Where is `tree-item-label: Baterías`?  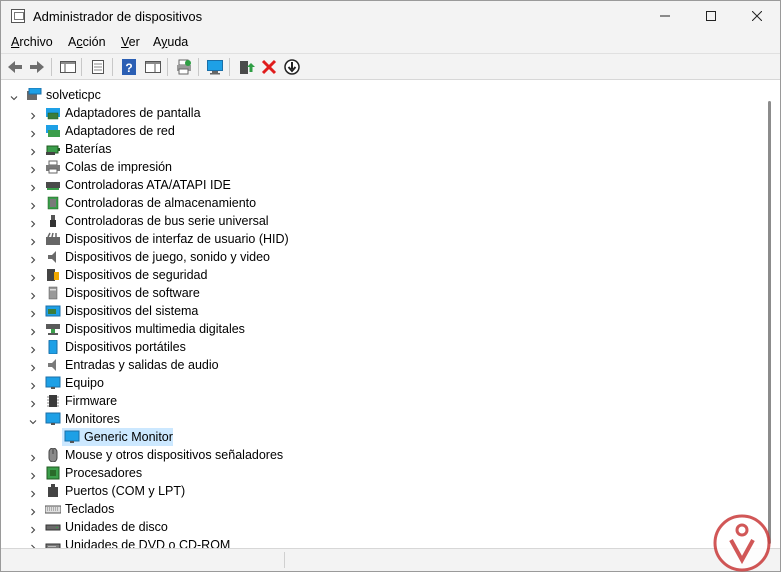
tree-item-label: Baterías is located at coordinates (88, 149).